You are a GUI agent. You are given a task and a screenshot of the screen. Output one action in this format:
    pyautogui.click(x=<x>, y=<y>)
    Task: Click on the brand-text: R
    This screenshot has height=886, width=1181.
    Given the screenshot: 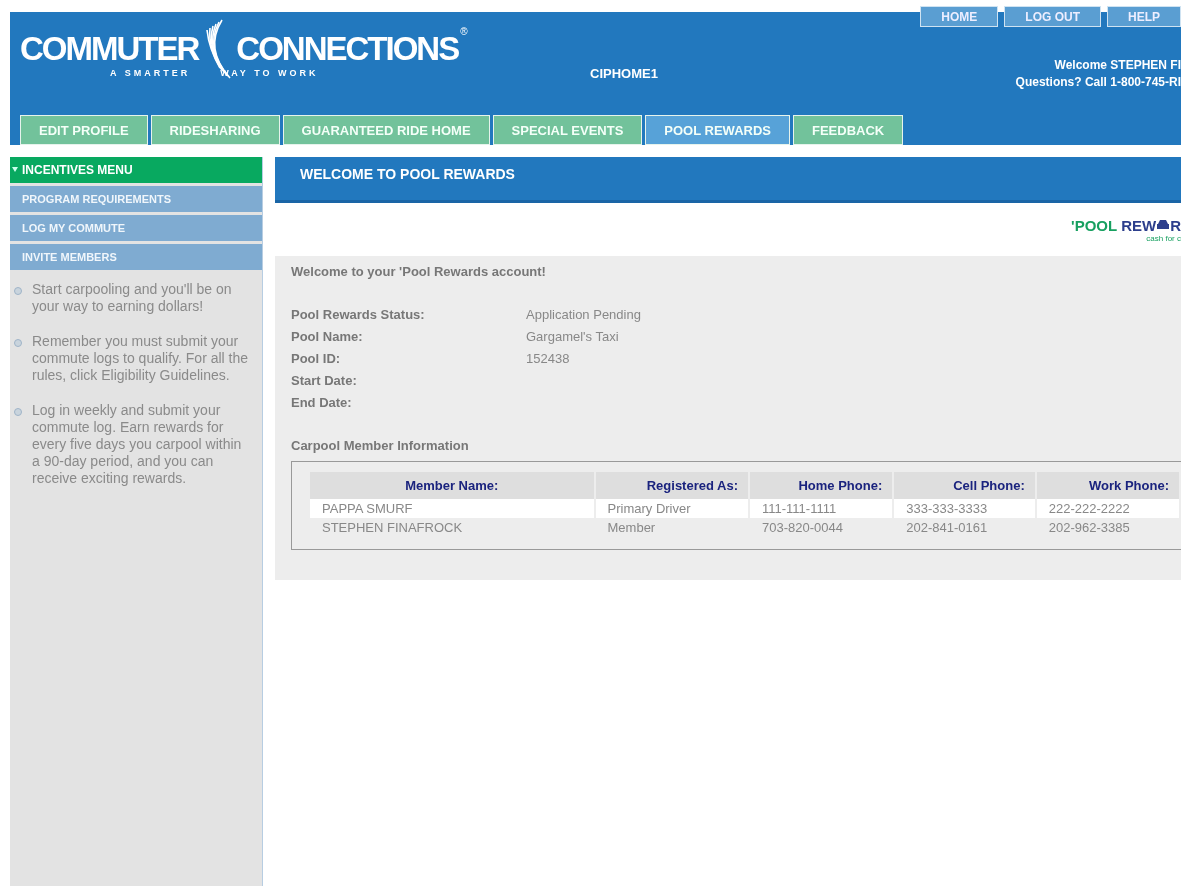 What is the action you would take?
    pyautogui.click(x=1175, y=225)
    